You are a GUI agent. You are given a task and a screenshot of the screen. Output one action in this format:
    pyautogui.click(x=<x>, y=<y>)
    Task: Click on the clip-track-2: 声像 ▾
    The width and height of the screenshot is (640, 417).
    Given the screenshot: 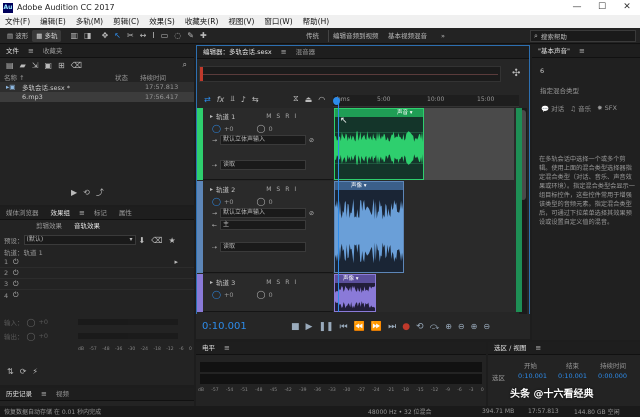 What is the action you would take?
    pyautogui.click(x=369, y=227)
    